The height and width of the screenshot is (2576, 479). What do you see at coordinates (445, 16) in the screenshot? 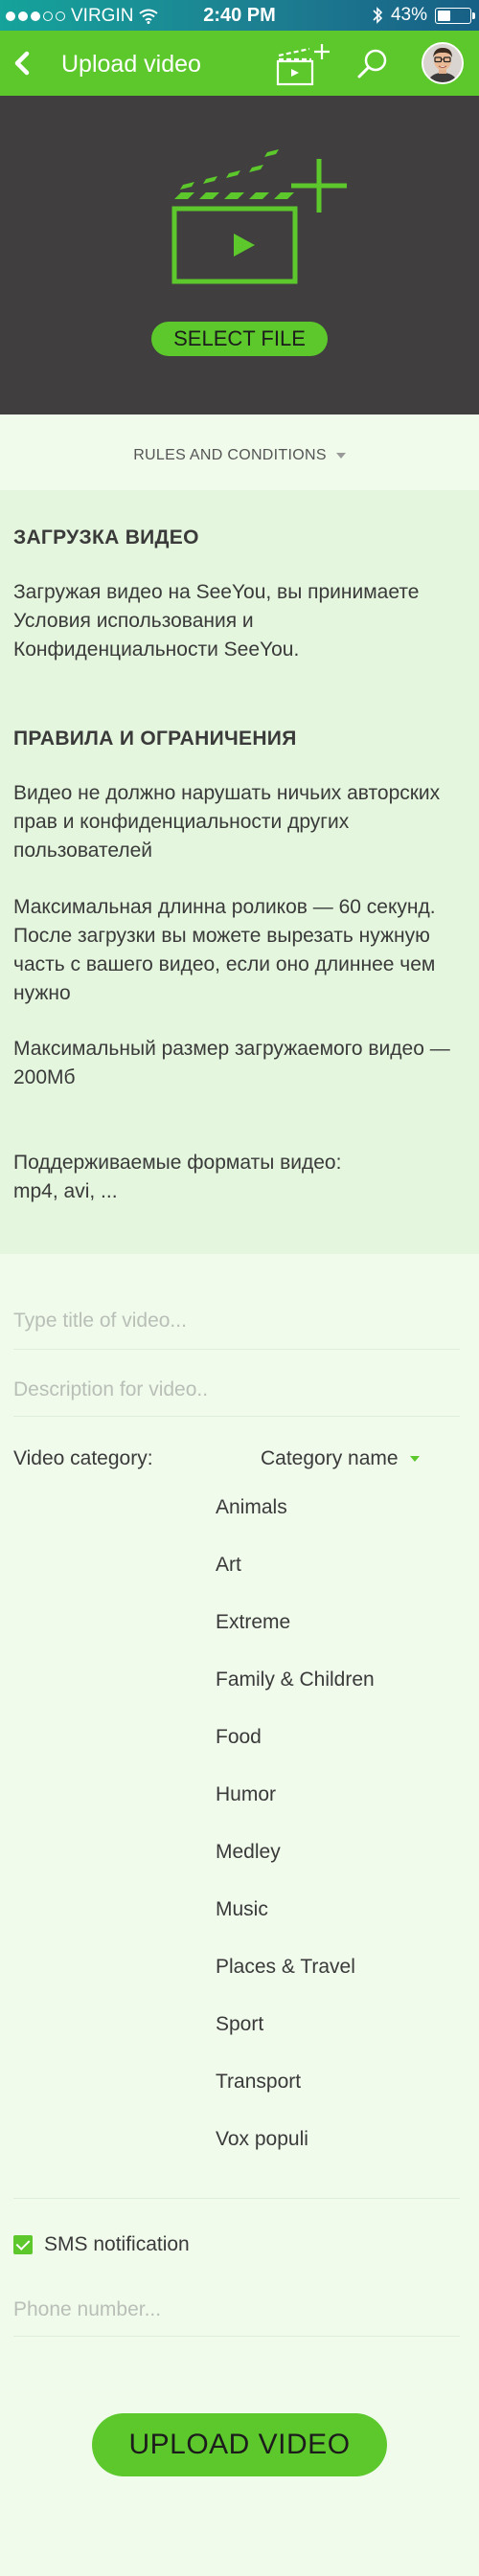
I see `battery-fill` at bounding box center [445, 16].